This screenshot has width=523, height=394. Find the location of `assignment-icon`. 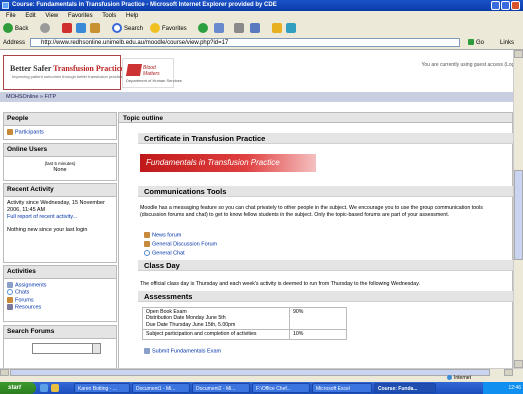

assignment-icon is located at coordinates (147, 351).